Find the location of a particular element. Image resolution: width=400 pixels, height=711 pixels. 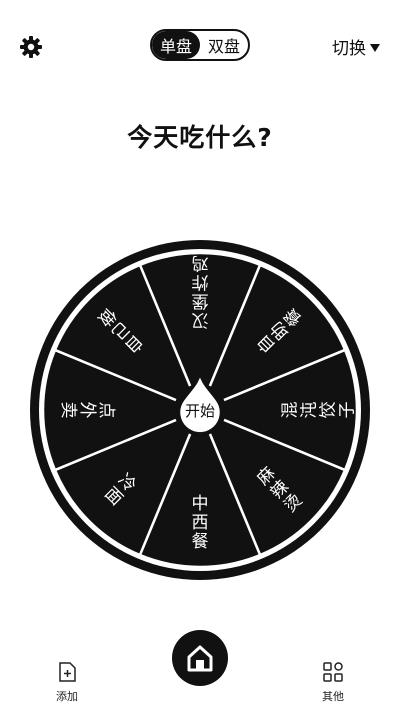

home-button is located at coordinates (200, 658).